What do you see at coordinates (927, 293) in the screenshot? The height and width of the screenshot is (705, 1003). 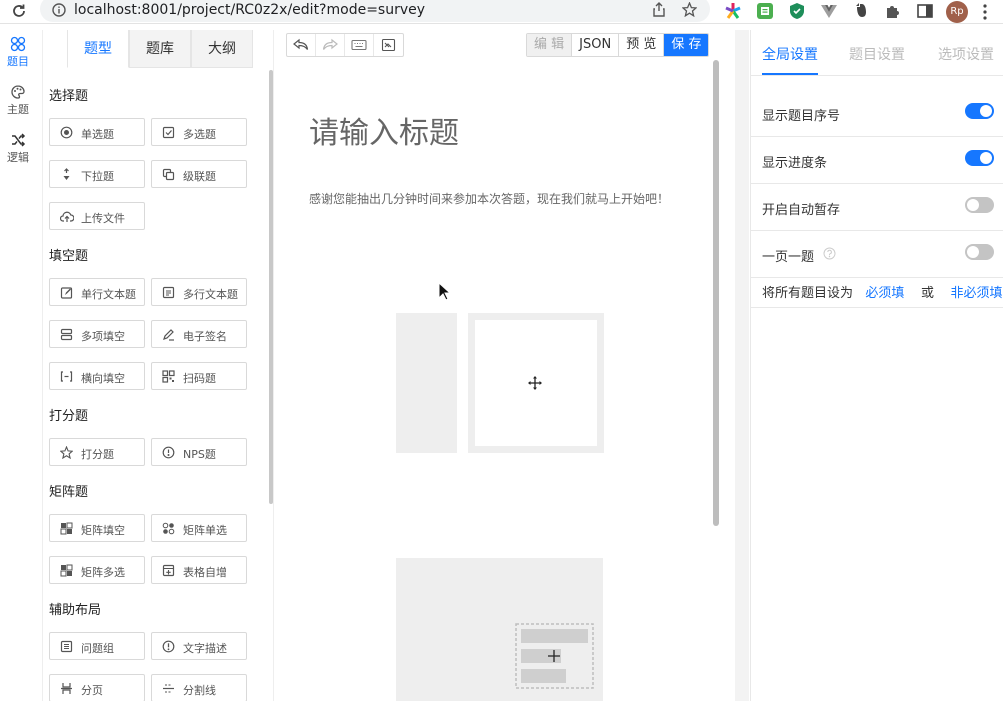 I see `or-text: 或` at bounding box center [927, 293].